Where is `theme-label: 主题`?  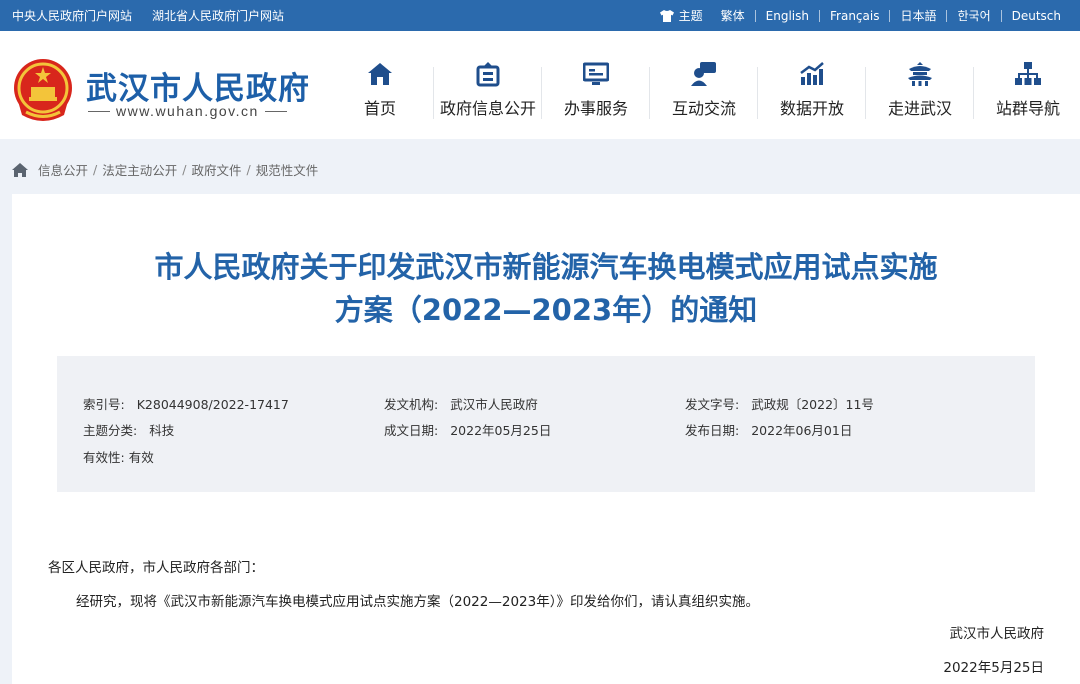 theme-label: 主题 is located at coordinates (690, 16).